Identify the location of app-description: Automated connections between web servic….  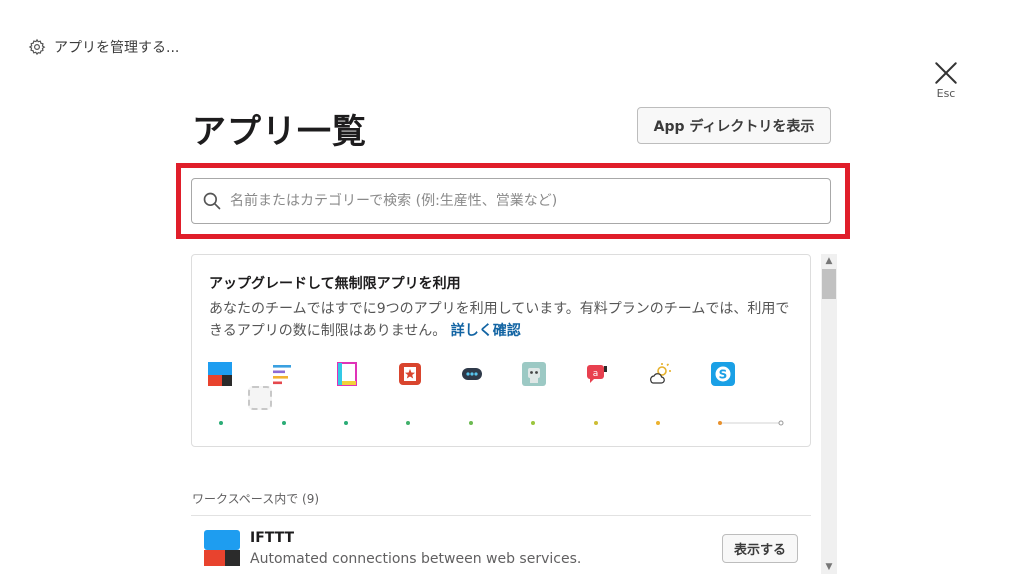
(416, 559).